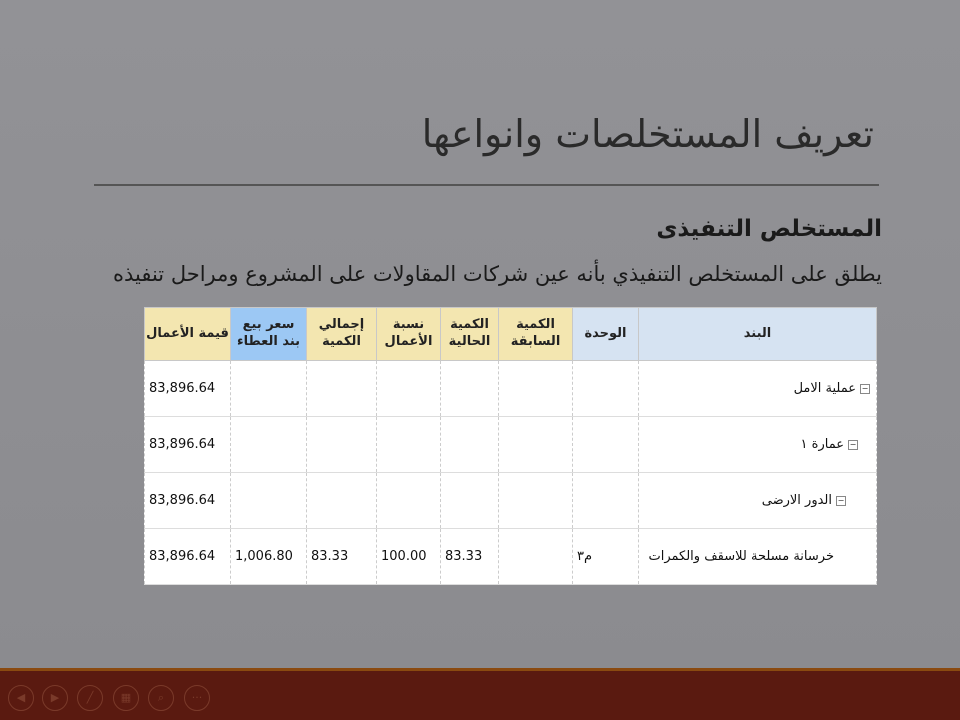  Describe the element at coordinates (480, 694) in the screenshot. I see `slideshow-toolbar: ◀ ▶ ╱ ▦ ⌕ ···` at that location.